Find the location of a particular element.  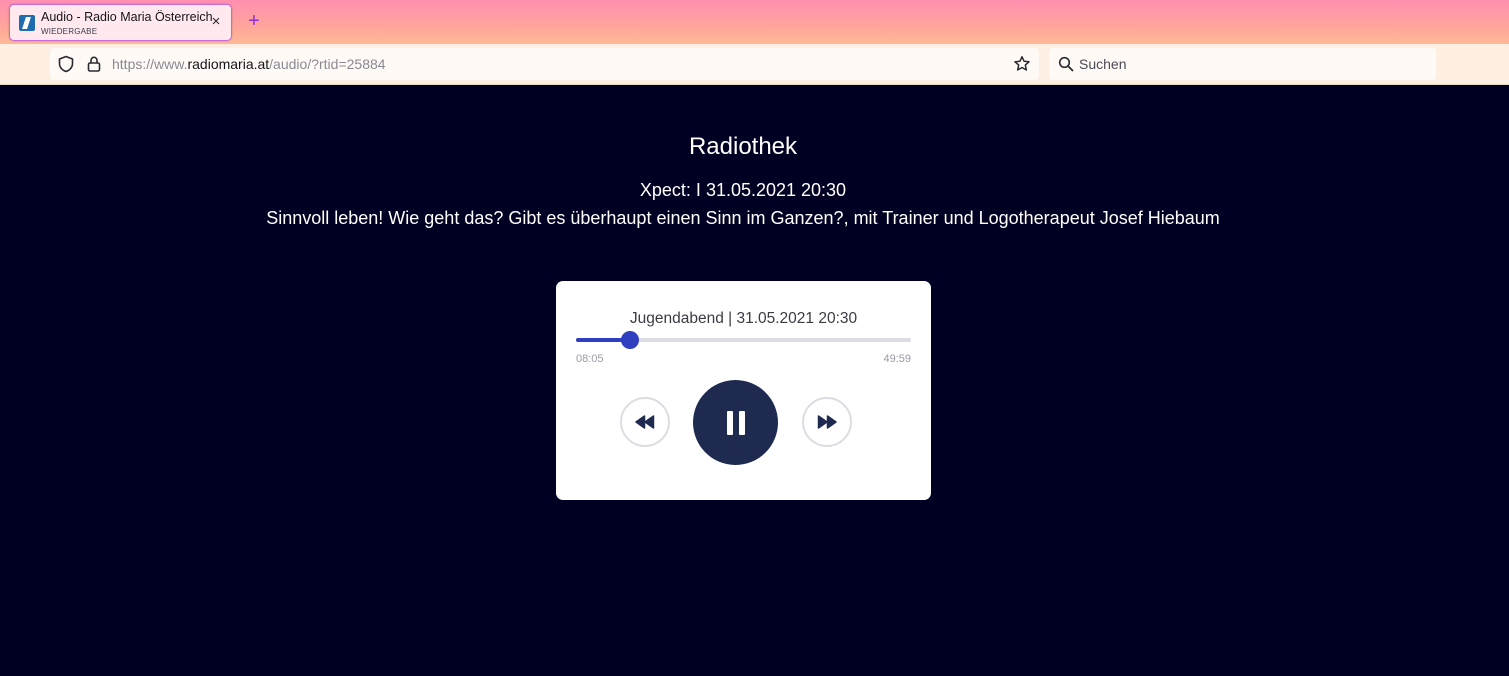

pause-button is located at coordinates (735, 422).